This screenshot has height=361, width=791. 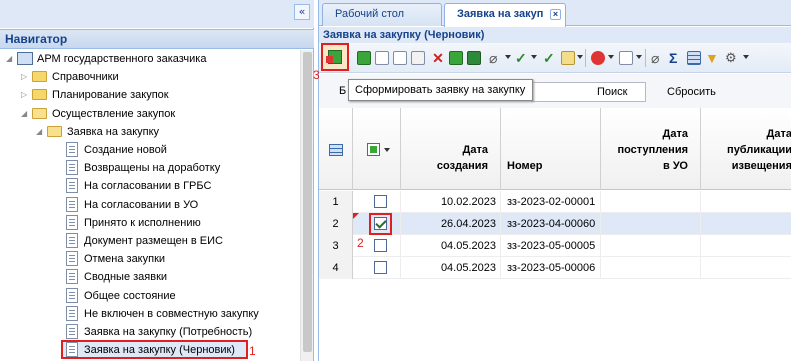 I want to click on edit-icon, so click(x=382, y=58).